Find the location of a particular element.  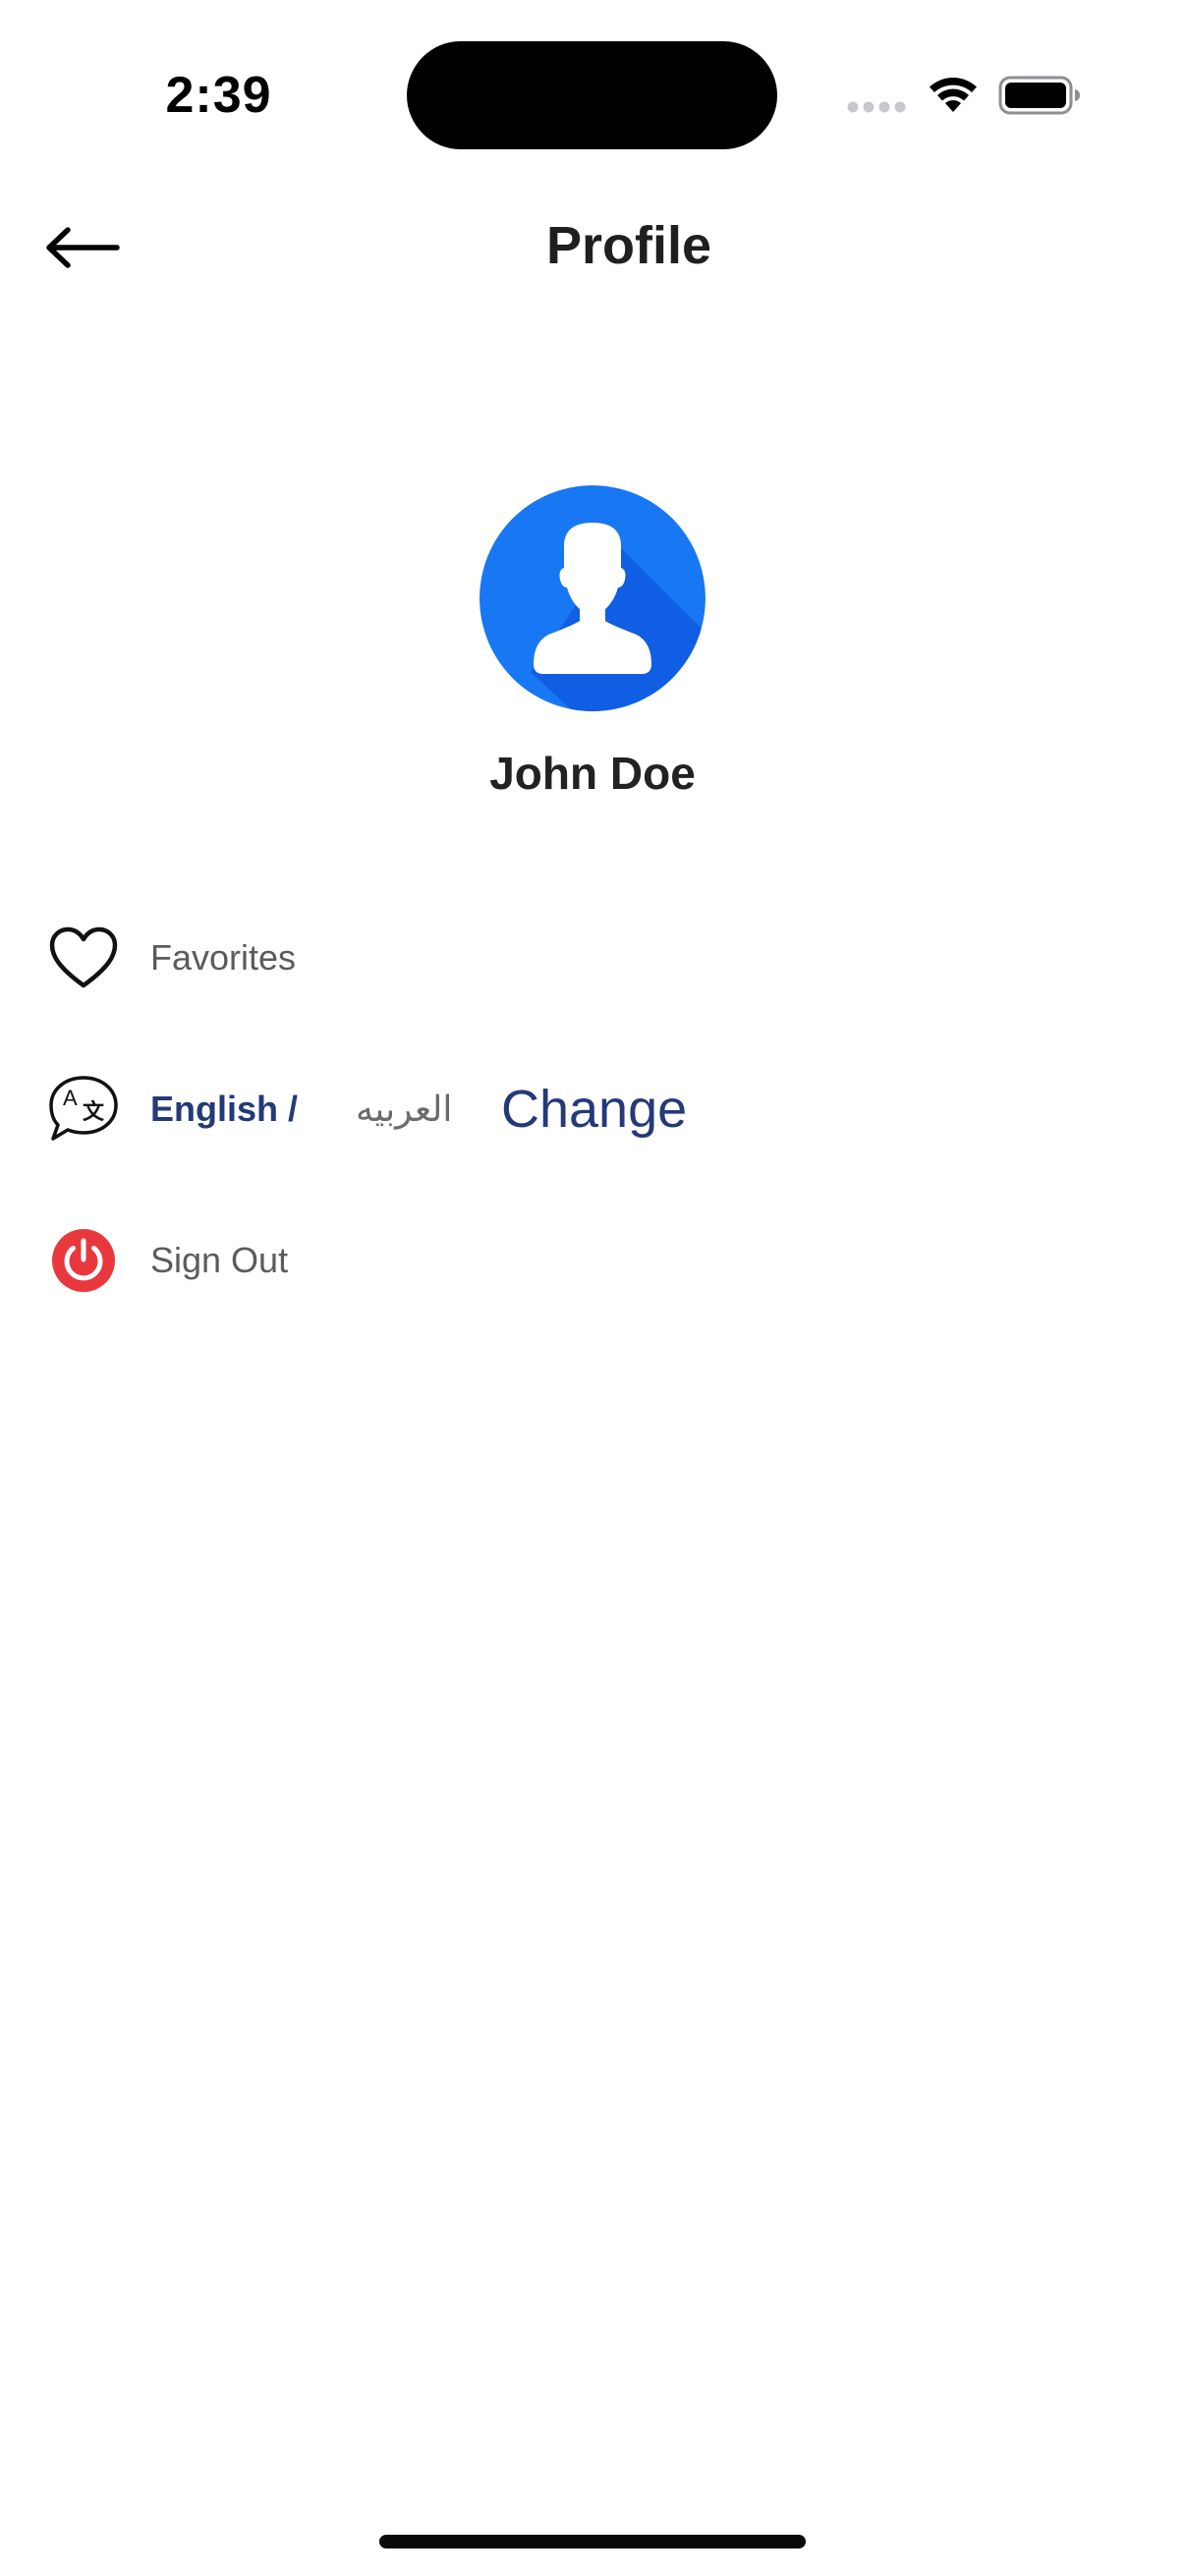

wifi-icon is located at coordinates (954, 94).